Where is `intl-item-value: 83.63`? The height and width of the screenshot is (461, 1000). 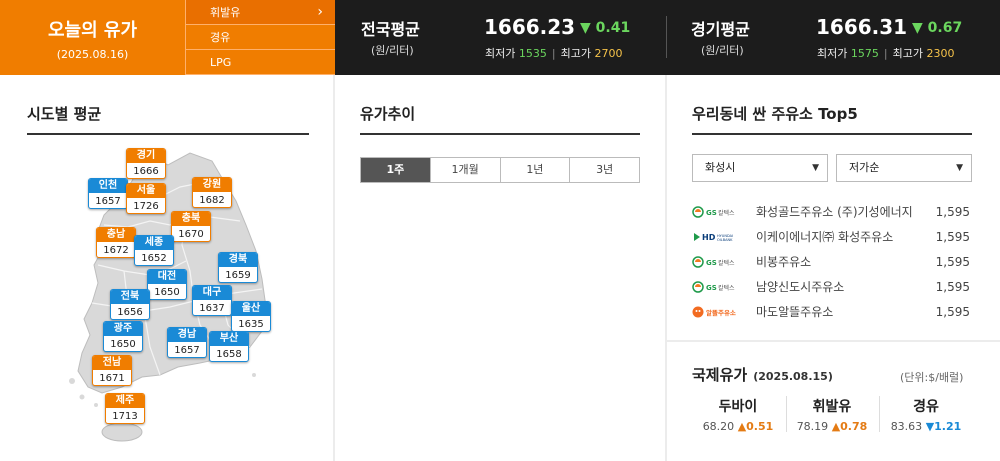
intl-item-value: 83.63 is located at coordinates (906, 426).